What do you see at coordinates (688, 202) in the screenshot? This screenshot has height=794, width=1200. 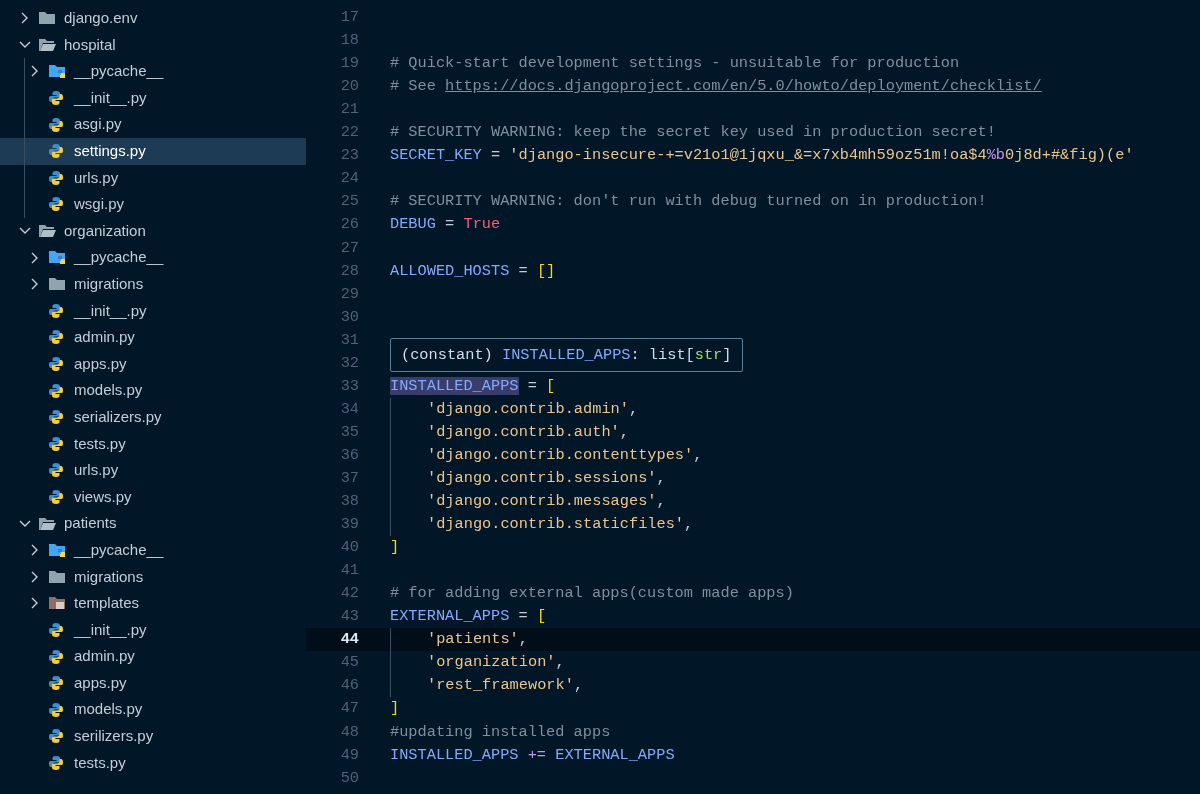 I see `code-line: # SECURITY WARNING: don't run with debug turned on in production!` at bounding box center [688, 202].